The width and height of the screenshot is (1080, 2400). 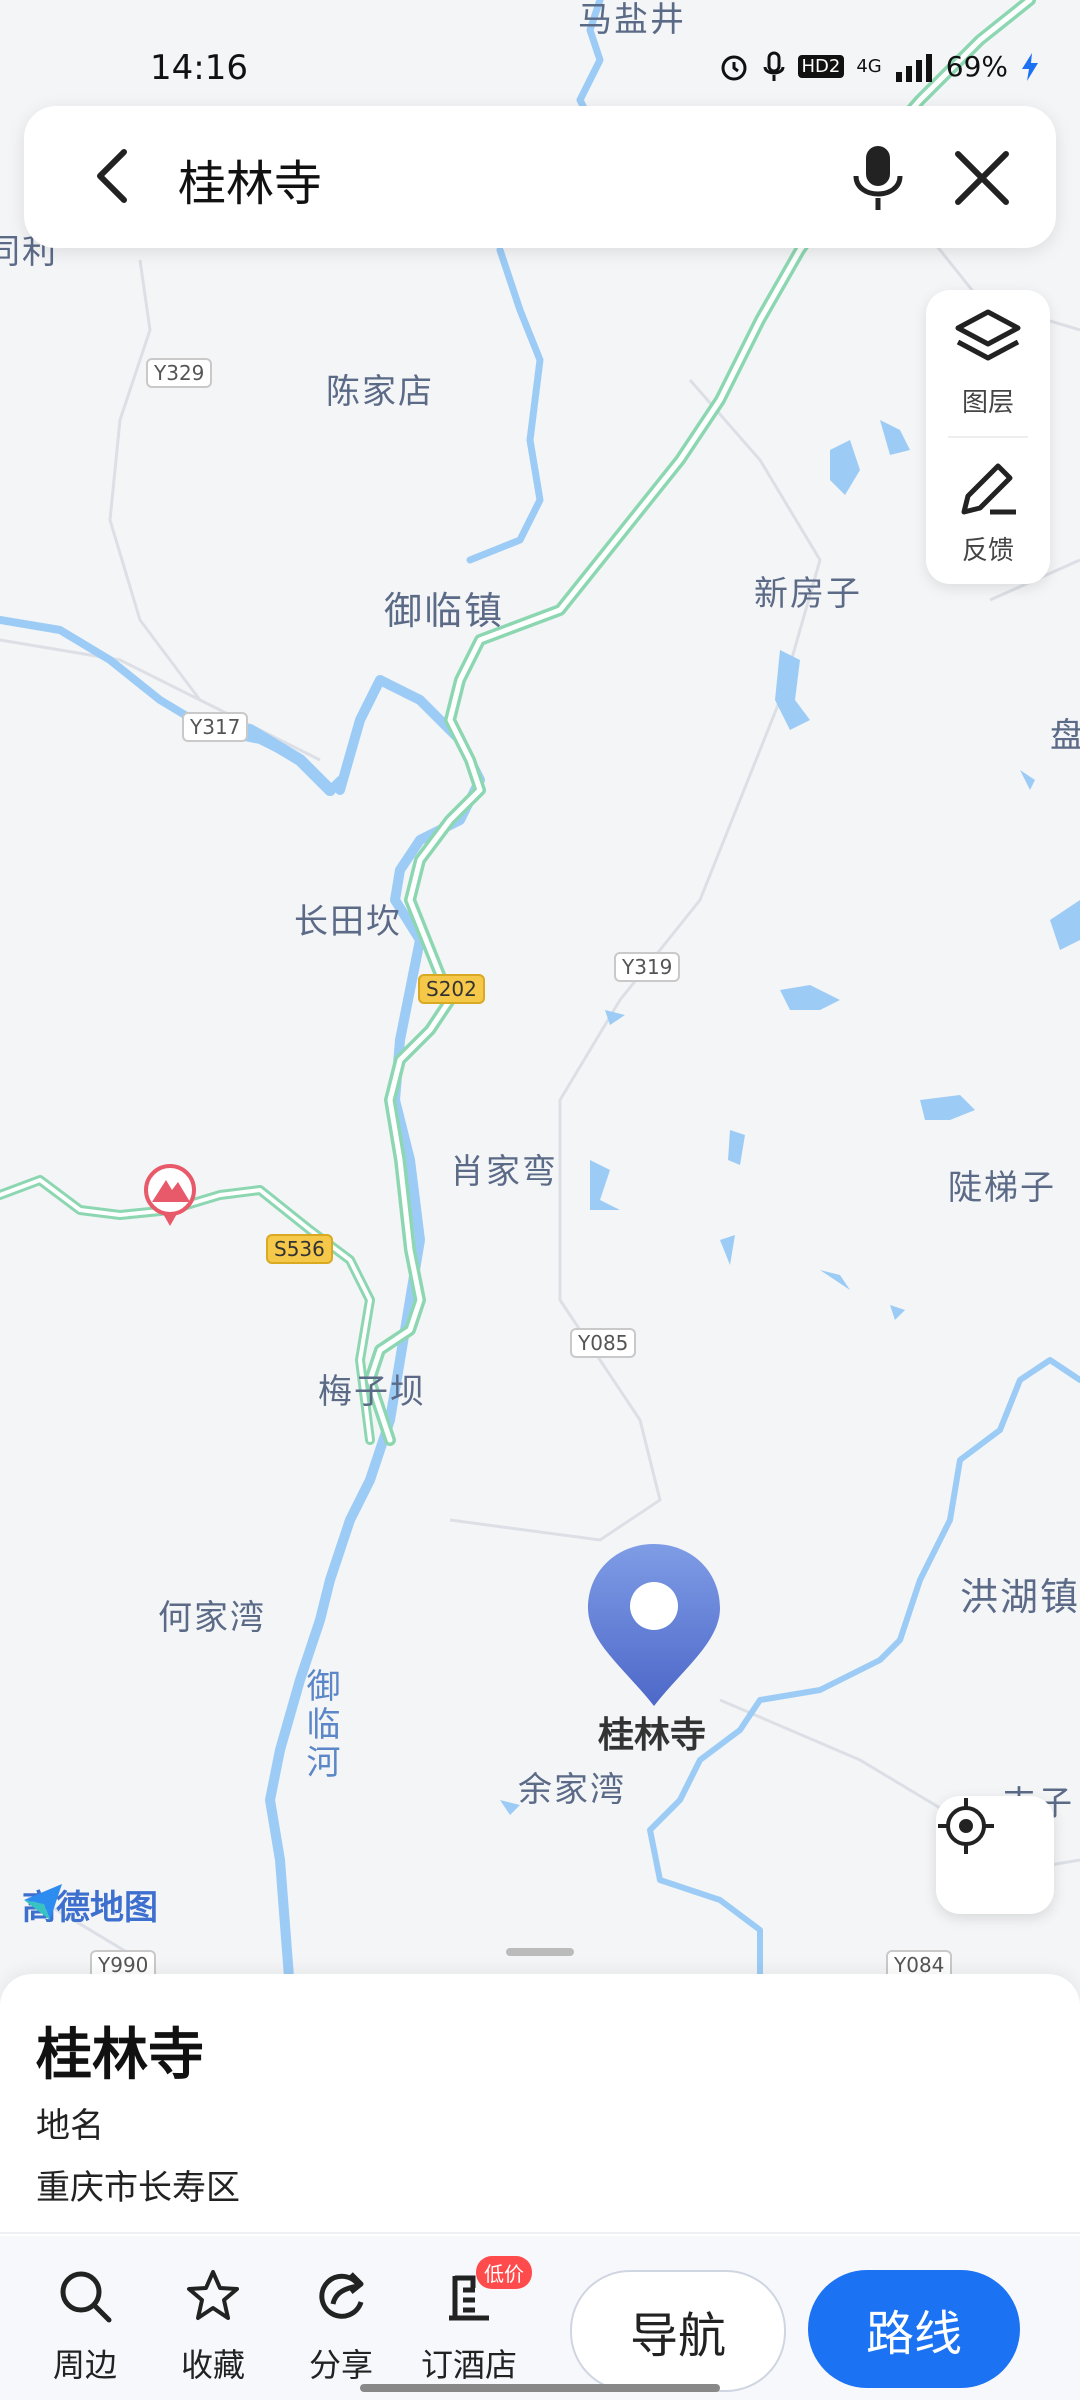 What do you see at coordinates (821, 66) in the screenshot?
I see `hd-icon: HD2` at bounding box center [821, 66].